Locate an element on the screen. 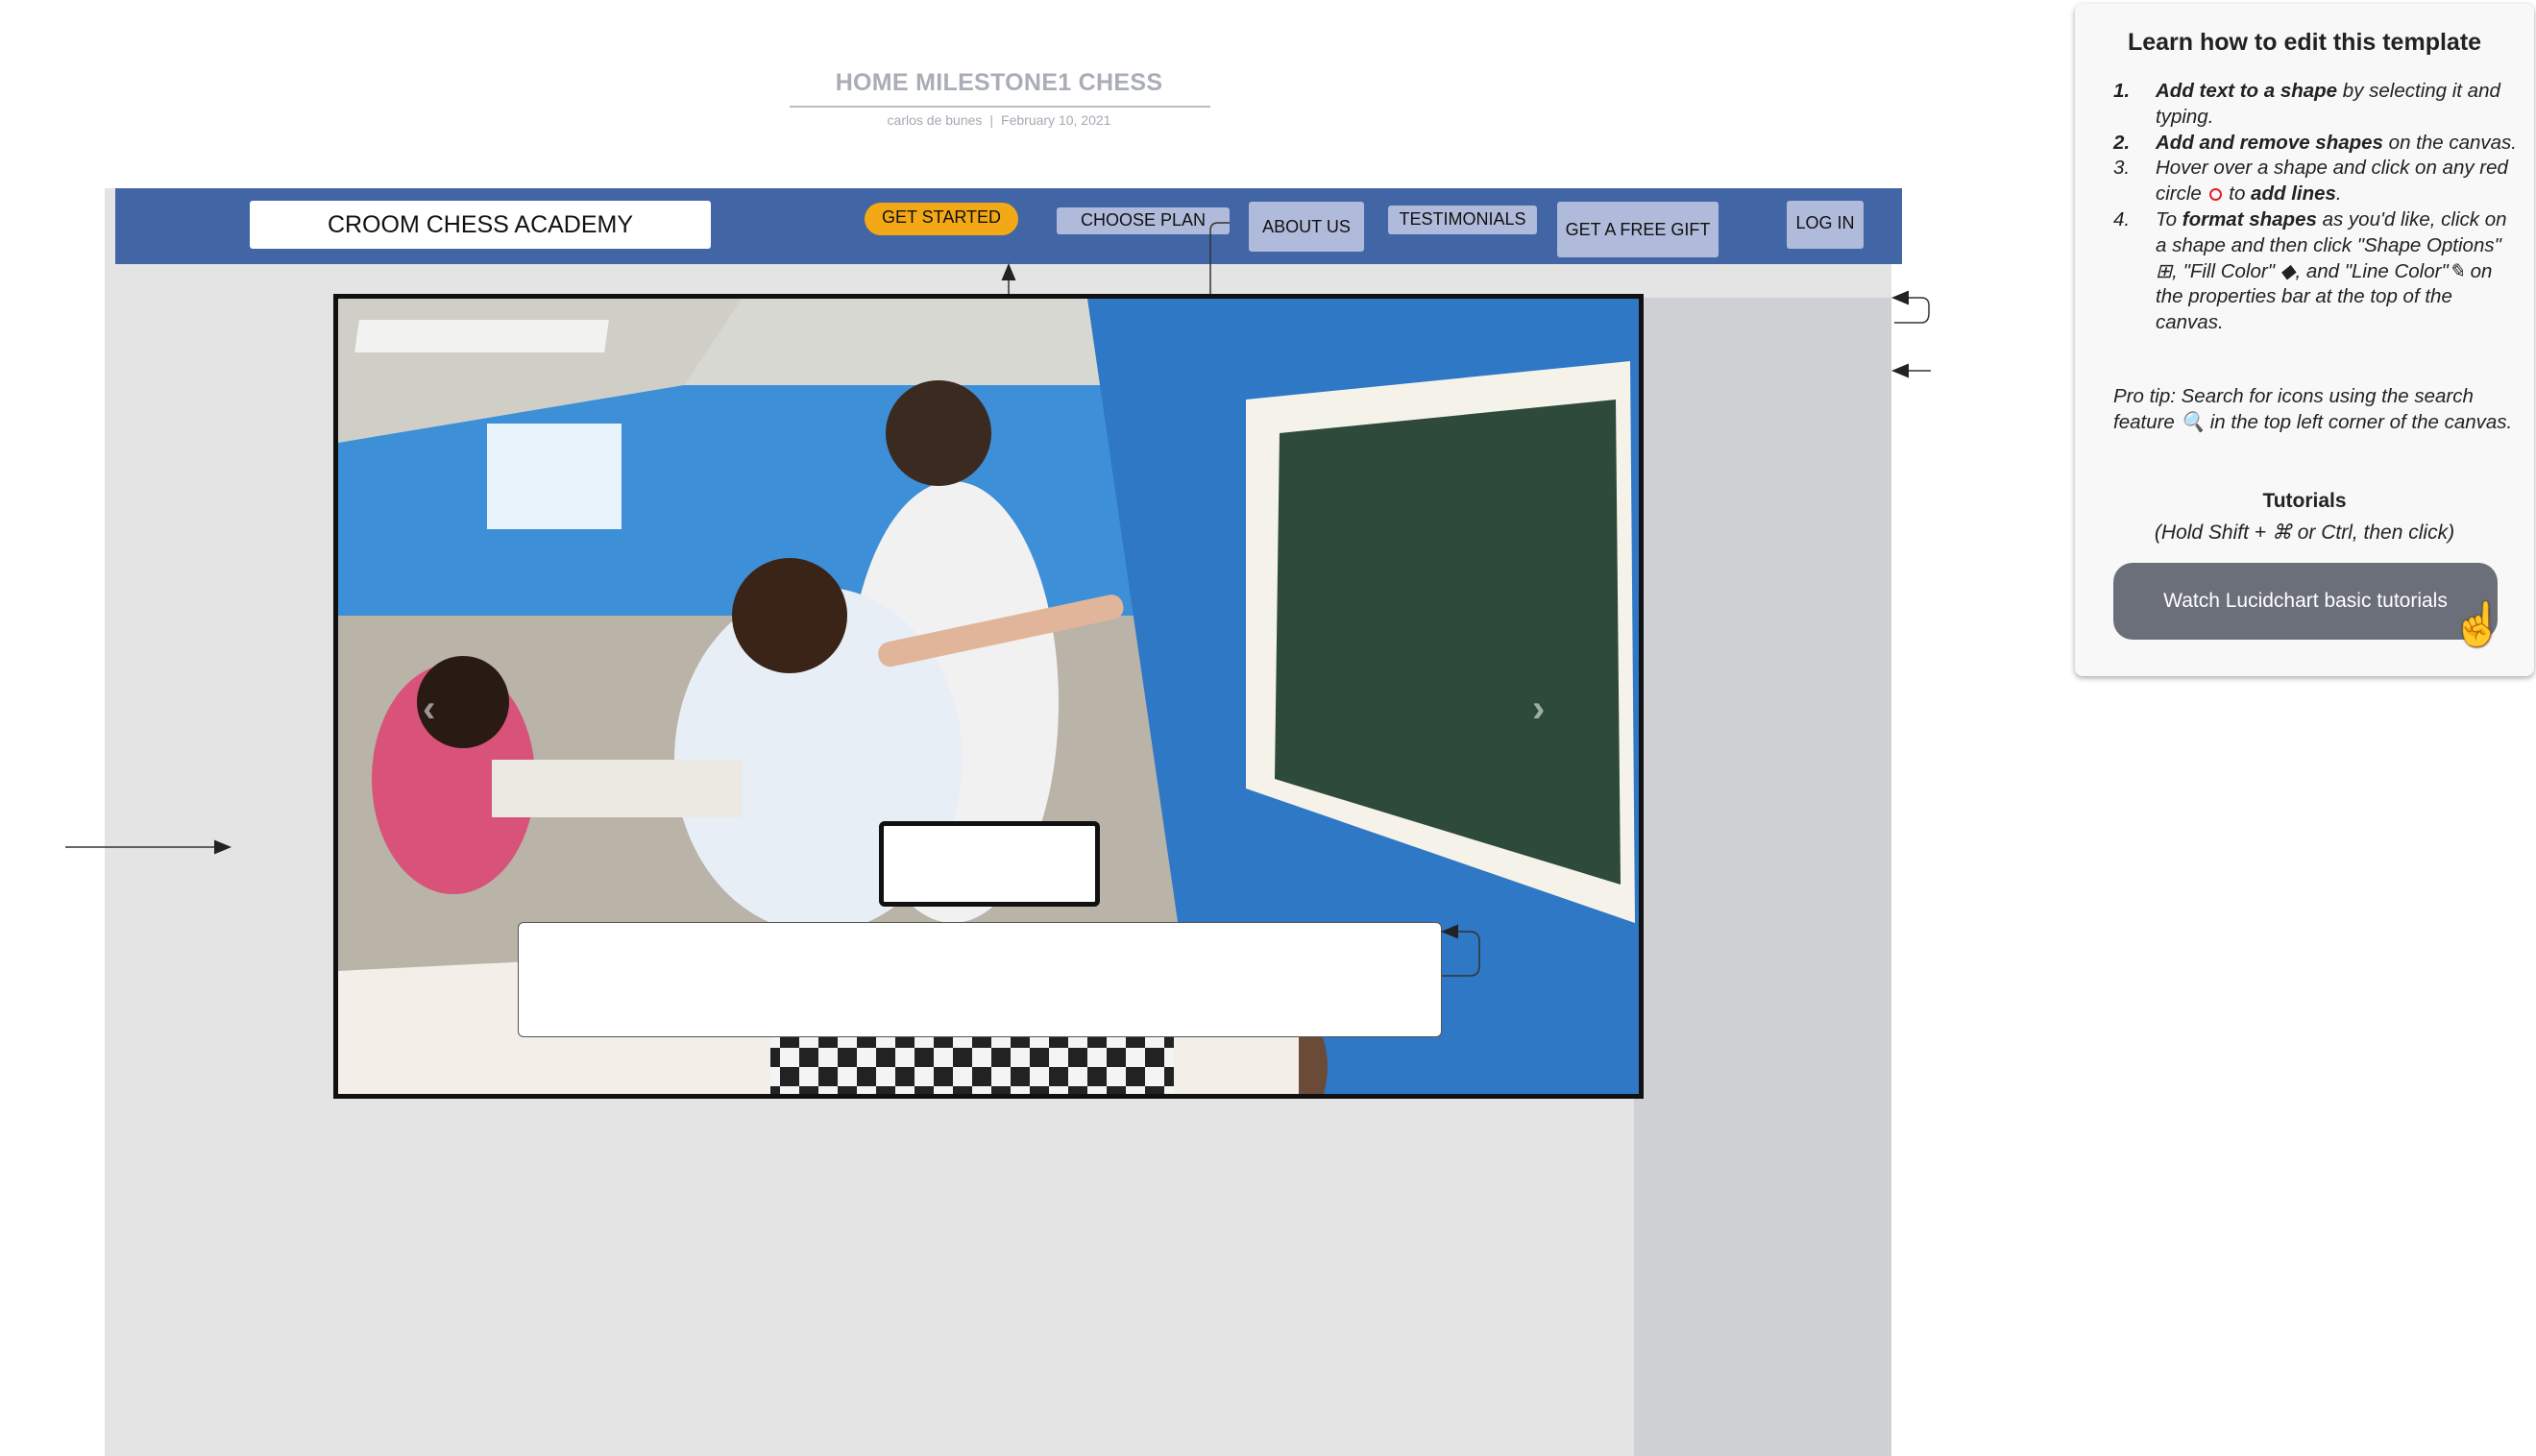 The image size is (2536, 1456). help-step-2: 2. Add and remove shapes on the canvas. is located at coordinates (2315, 142).